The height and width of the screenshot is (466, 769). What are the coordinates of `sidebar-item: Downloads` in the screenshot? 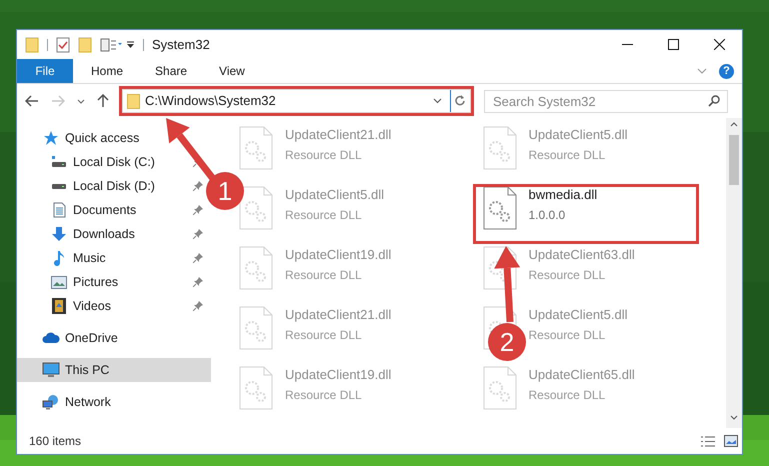 It's located at (104, 234).